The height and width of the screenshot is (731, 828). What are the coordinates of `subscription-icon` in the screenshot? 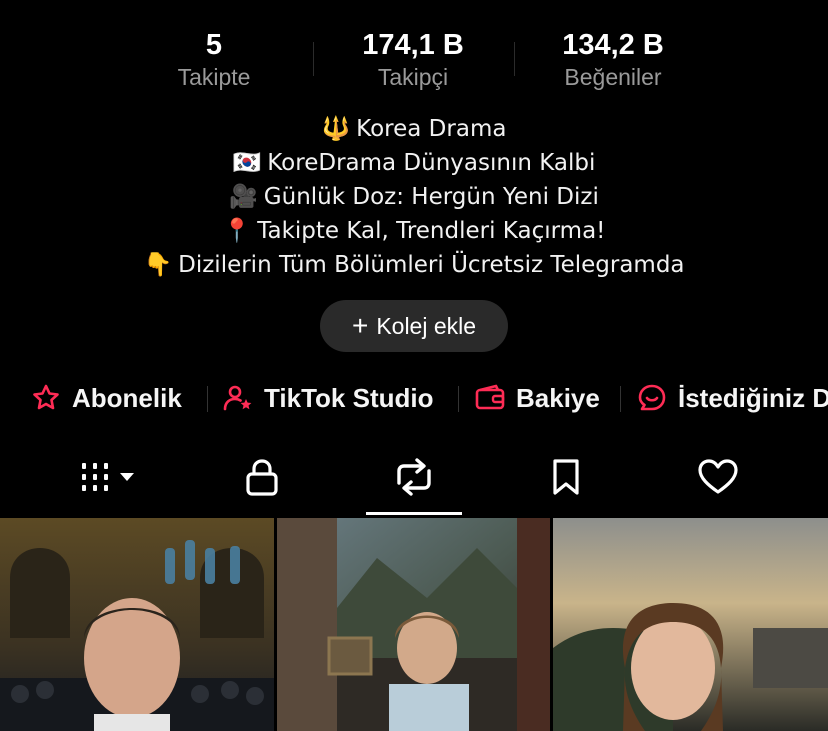 It's located at (46, 397).